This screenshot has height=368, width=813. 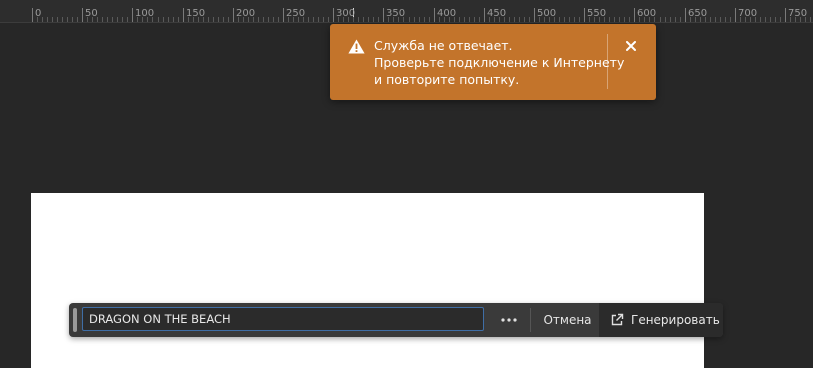 What do you see at coordinates (607, 61) in the screenshot?
I see `toast-divider` at bounding box center [607, 61].